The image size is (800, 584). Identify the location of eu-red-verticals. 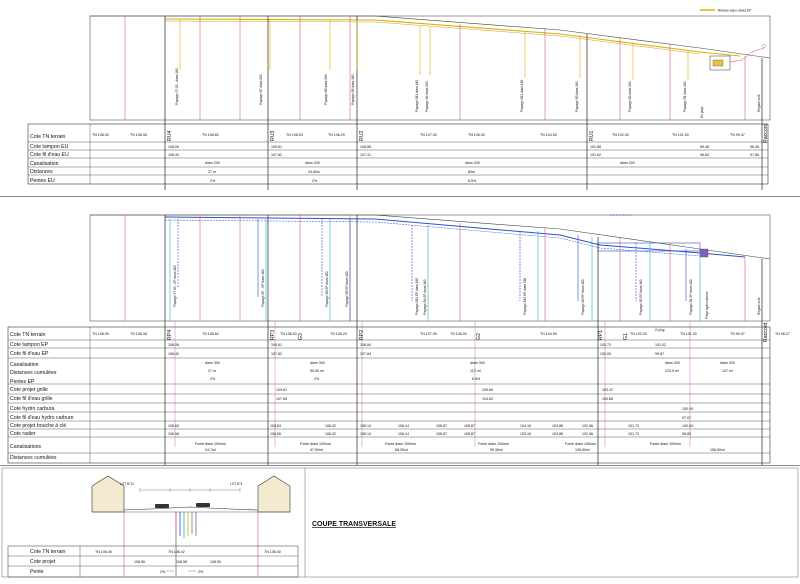
(435, 68).